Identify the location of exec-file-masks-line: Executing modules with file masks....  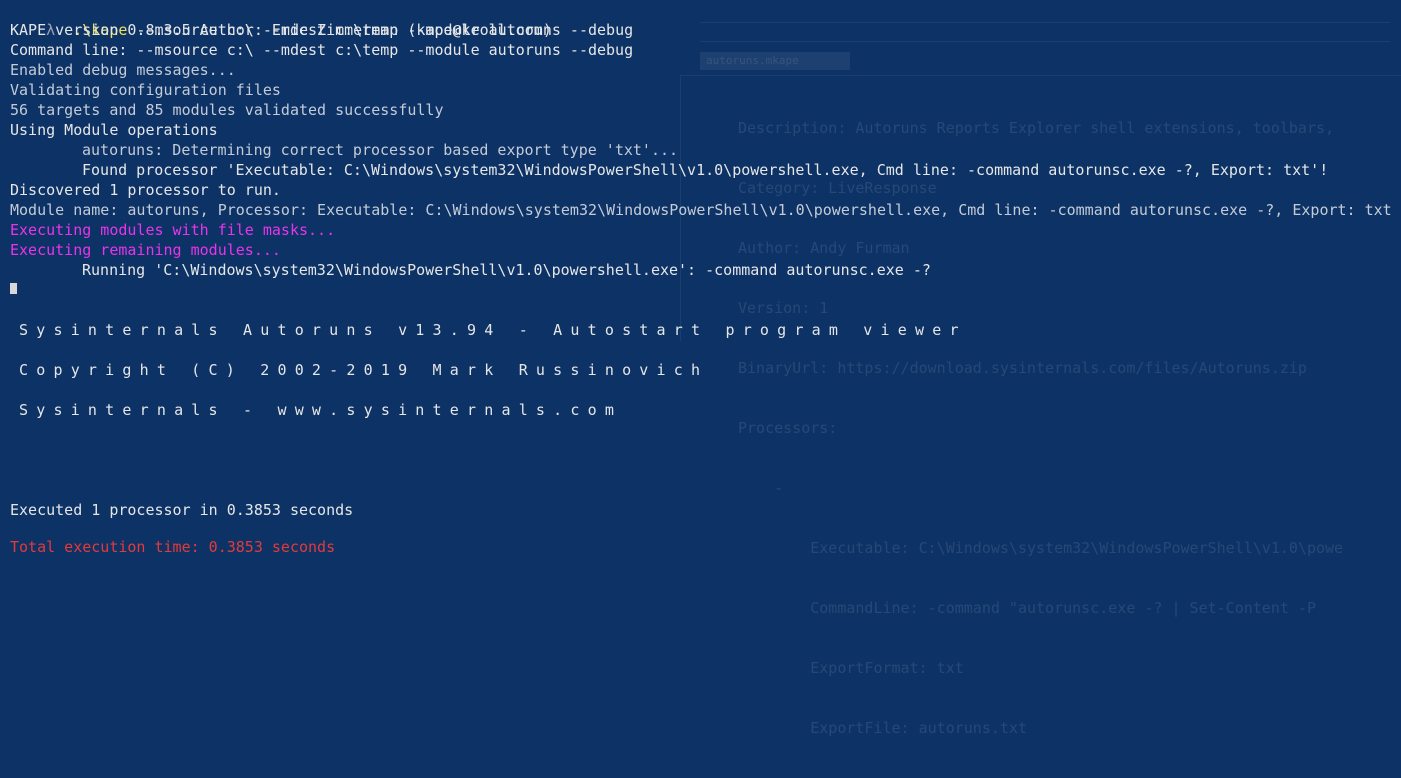
(173, 230).